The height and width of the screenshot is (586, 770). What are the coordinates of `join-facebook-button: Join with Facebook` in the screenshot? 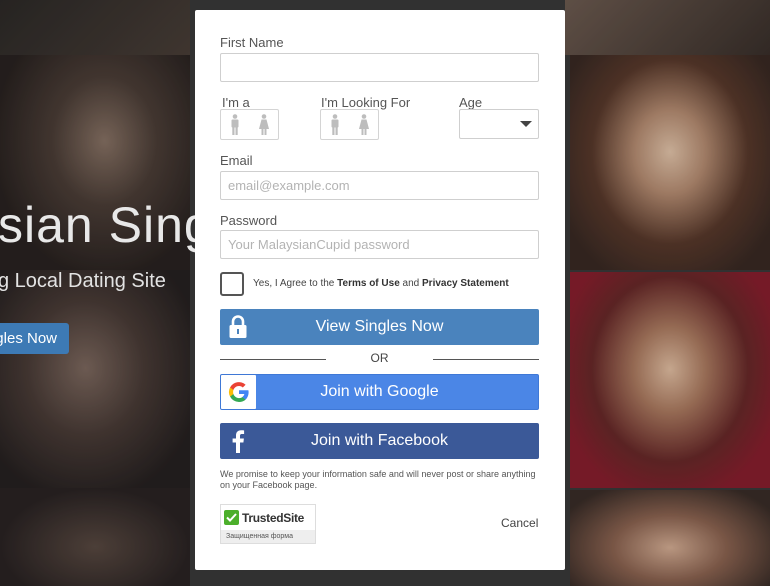 It's located at (379, 441).